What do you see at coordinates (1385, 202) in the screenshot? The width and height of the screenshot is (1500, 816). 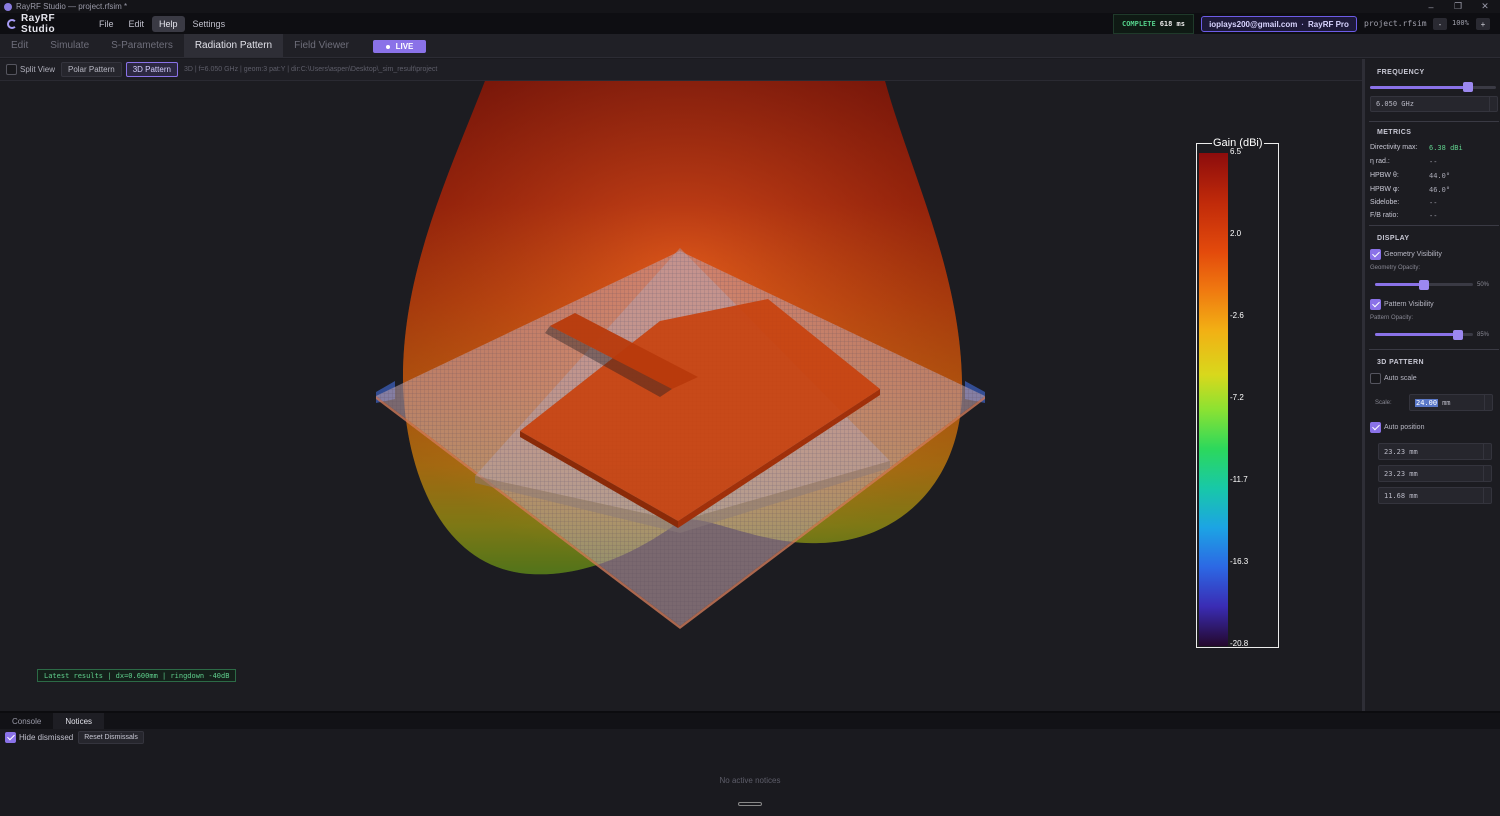 I see `metric-label: Sidelobe:` at bounding box center [1385, 202].